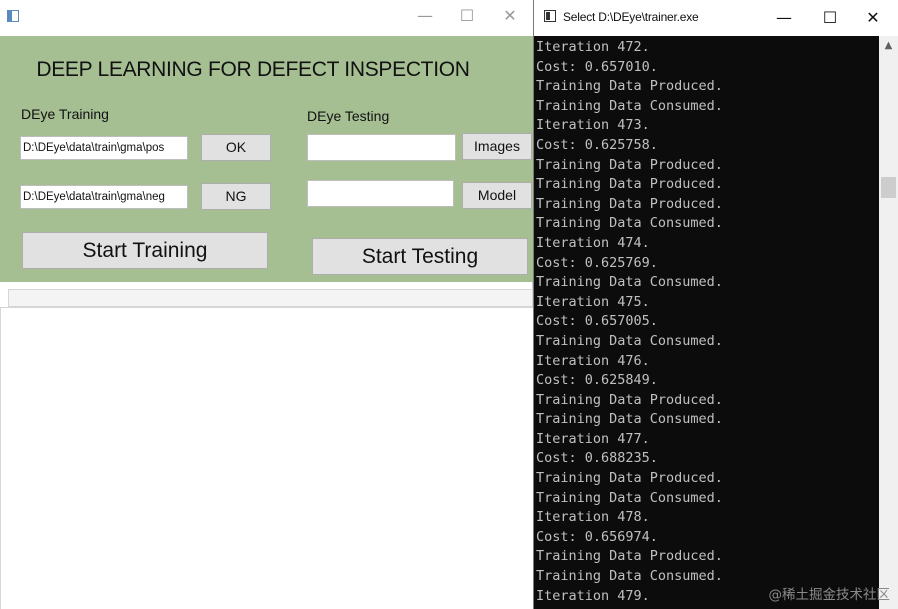 Image resolution: width=898 pixels, height=609 pixels. Describe the element at coordinates (593, 438) in the screenshot. I see `console-line: Iteration 477.` at that location.